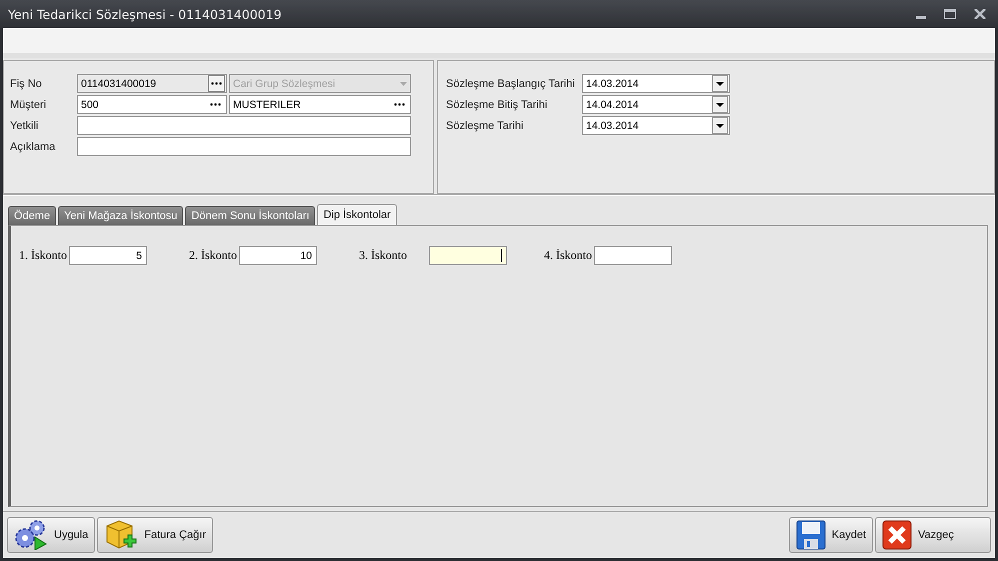 The image size is (998, 561). What do you see at coordinates (933, 535) in the screenshot?
I see `cancel-button: Vazgeç` at bounding box center [933, 535].